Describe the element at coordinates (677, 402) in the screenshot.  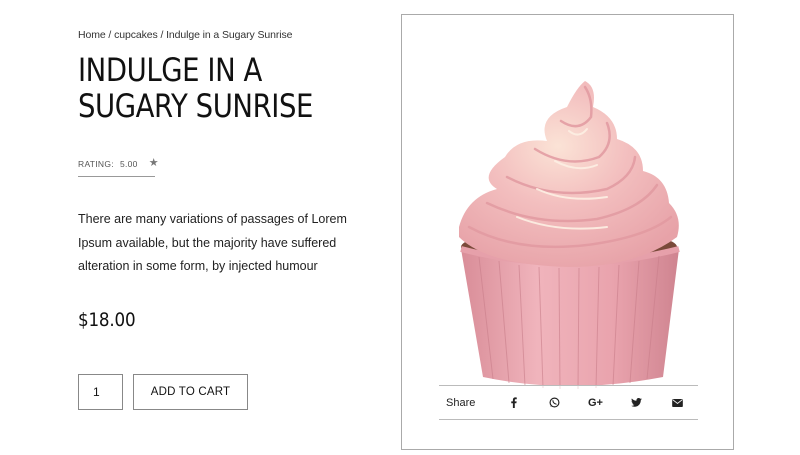
I see `email-icon` at that location.